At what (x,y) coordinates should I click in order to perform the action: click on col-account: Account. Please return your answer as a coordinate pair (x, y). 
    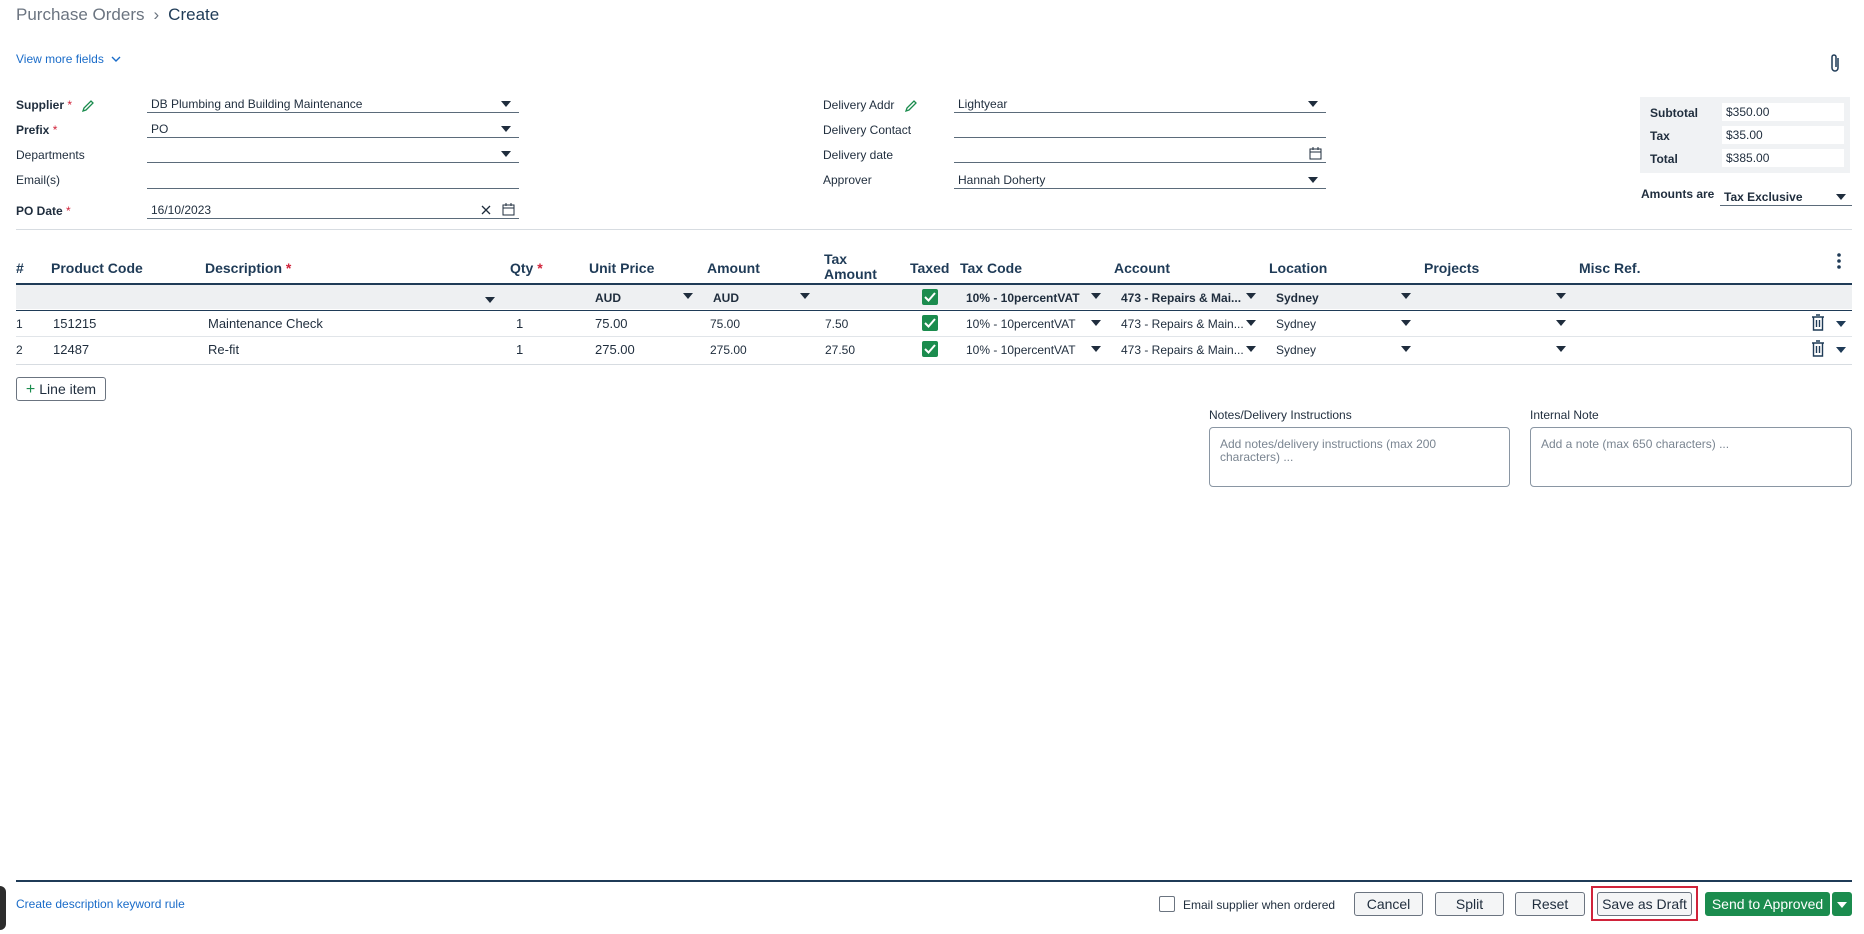
    Looking at the image, I should click on (1142, 268).